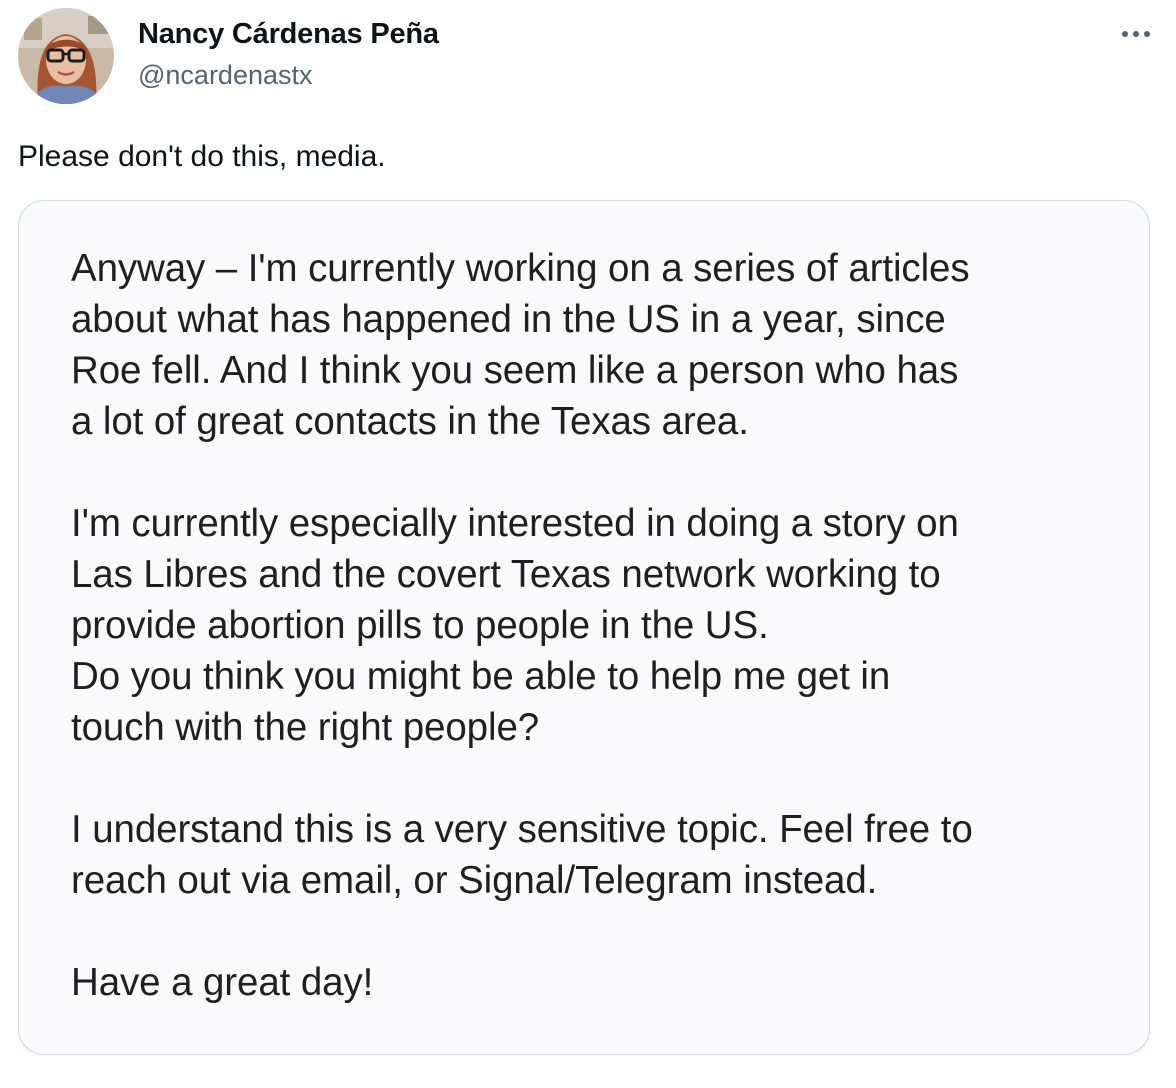  Describe the element at coordinates (305, 727) in the screenshot. I see `message-line: touch with the right people?` at that location.